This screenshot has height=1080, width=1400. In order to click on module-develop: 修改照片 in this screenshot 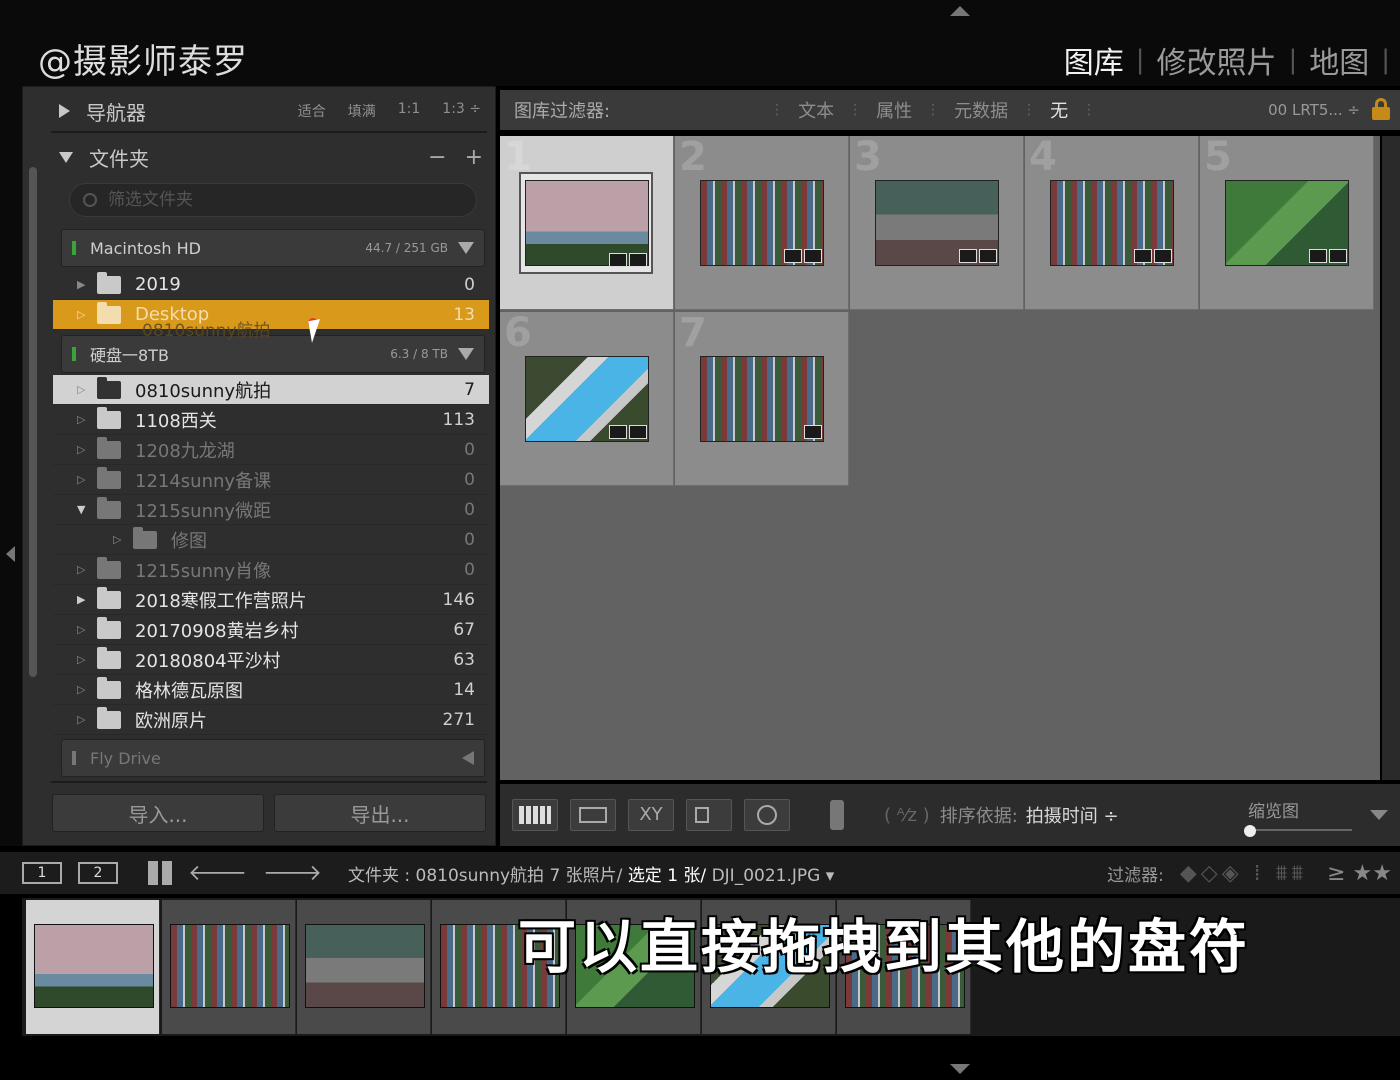, I will do `click(1216, 60)`.